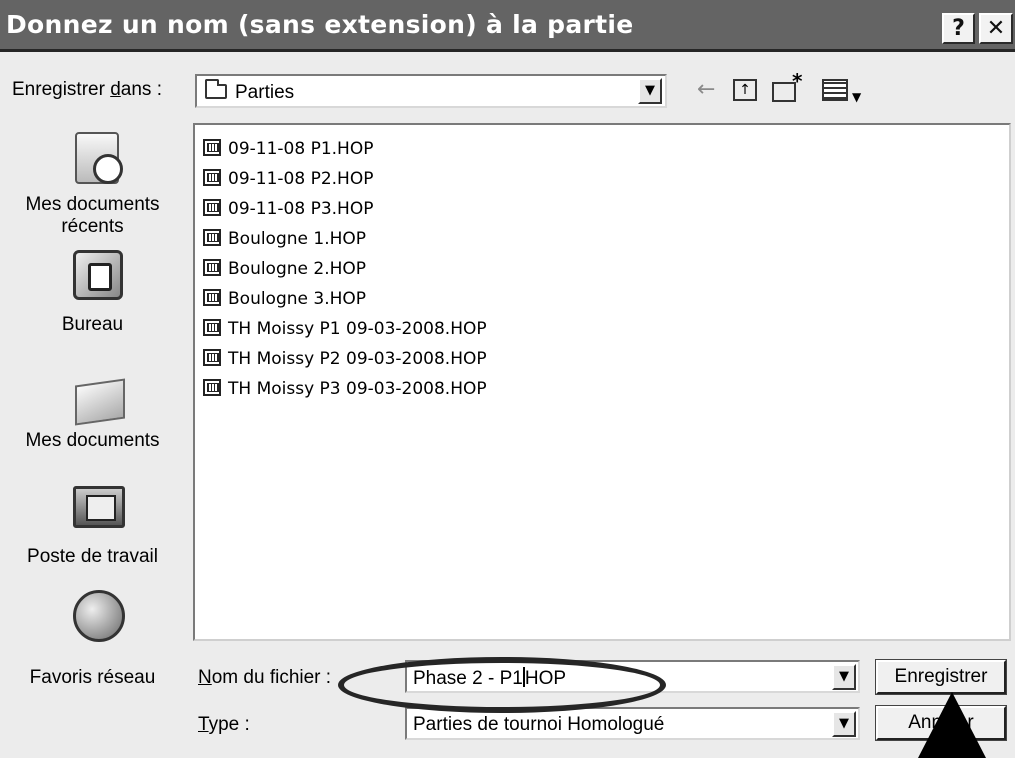 The height and width of the screenshot is (758, 1015). I want to click on folder-icon, so click(216, 89).